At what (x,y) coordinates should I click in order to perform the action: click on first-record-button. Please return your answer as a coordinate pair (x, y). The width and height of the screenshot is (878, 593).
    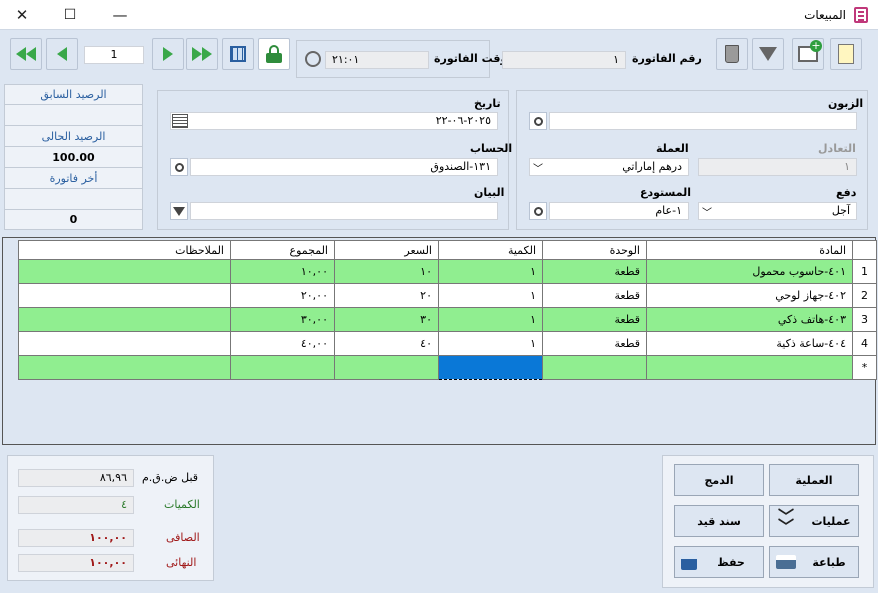
    Looking at the image, I should click on (26, 54).